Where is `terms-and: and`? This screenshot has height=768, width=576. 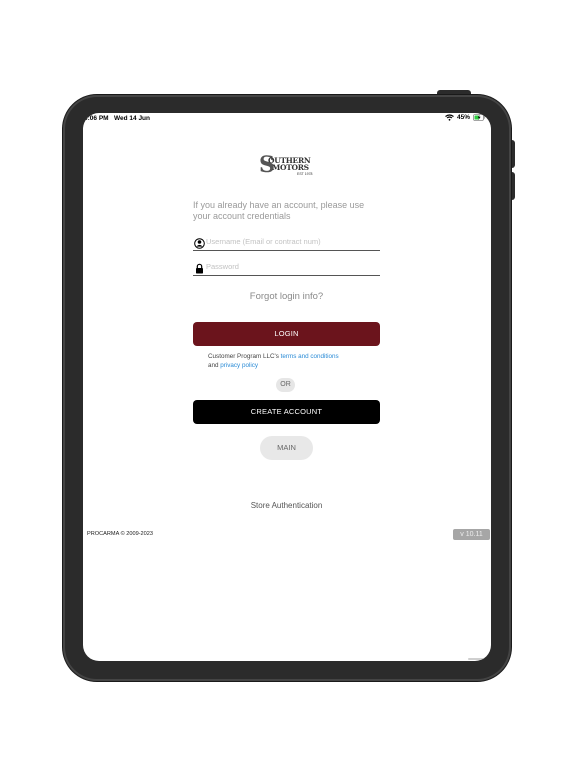
terms-and: and is located at coordinates (214, 365).